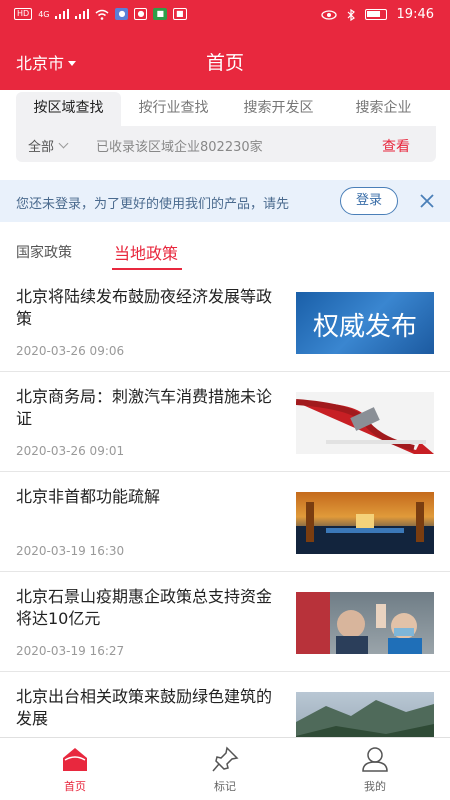 The width and height of the screenshot is (450, 800). Describe the element at coordinates (23, 14) in the screenshot. I see `hd-badge: HD` at that location.